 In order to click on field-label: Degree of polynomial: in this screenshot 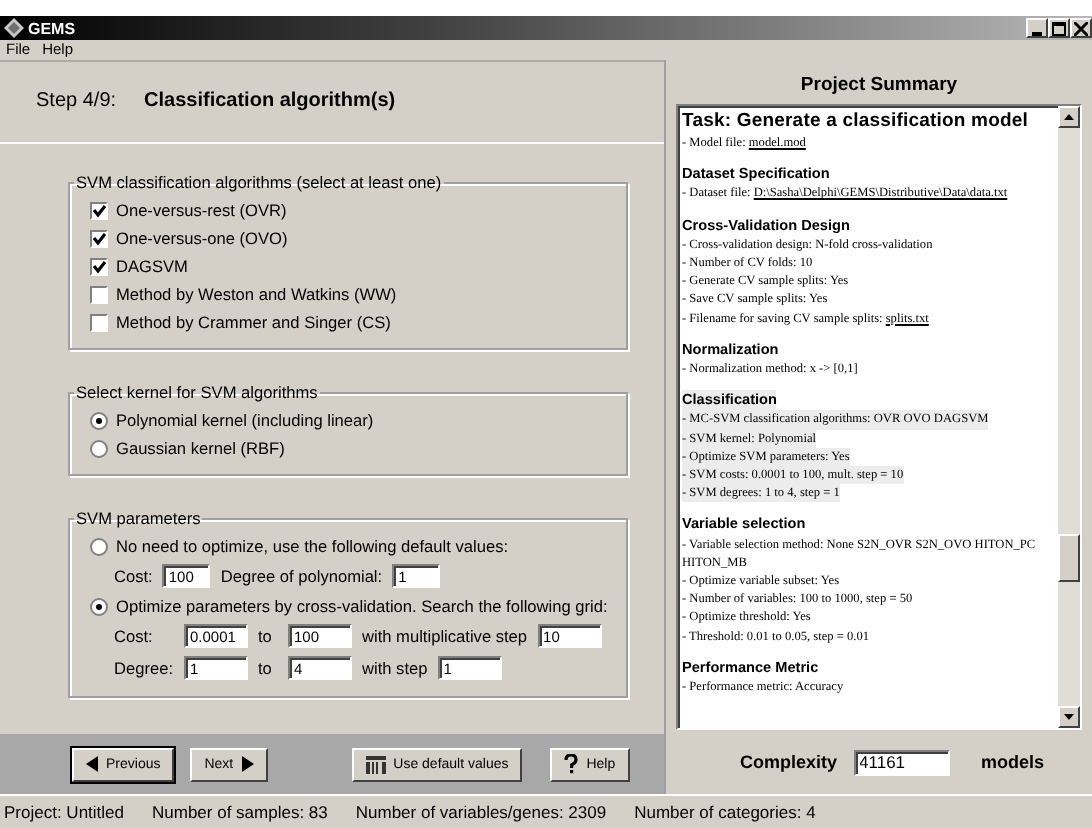, I will do `click(301, 576)`.